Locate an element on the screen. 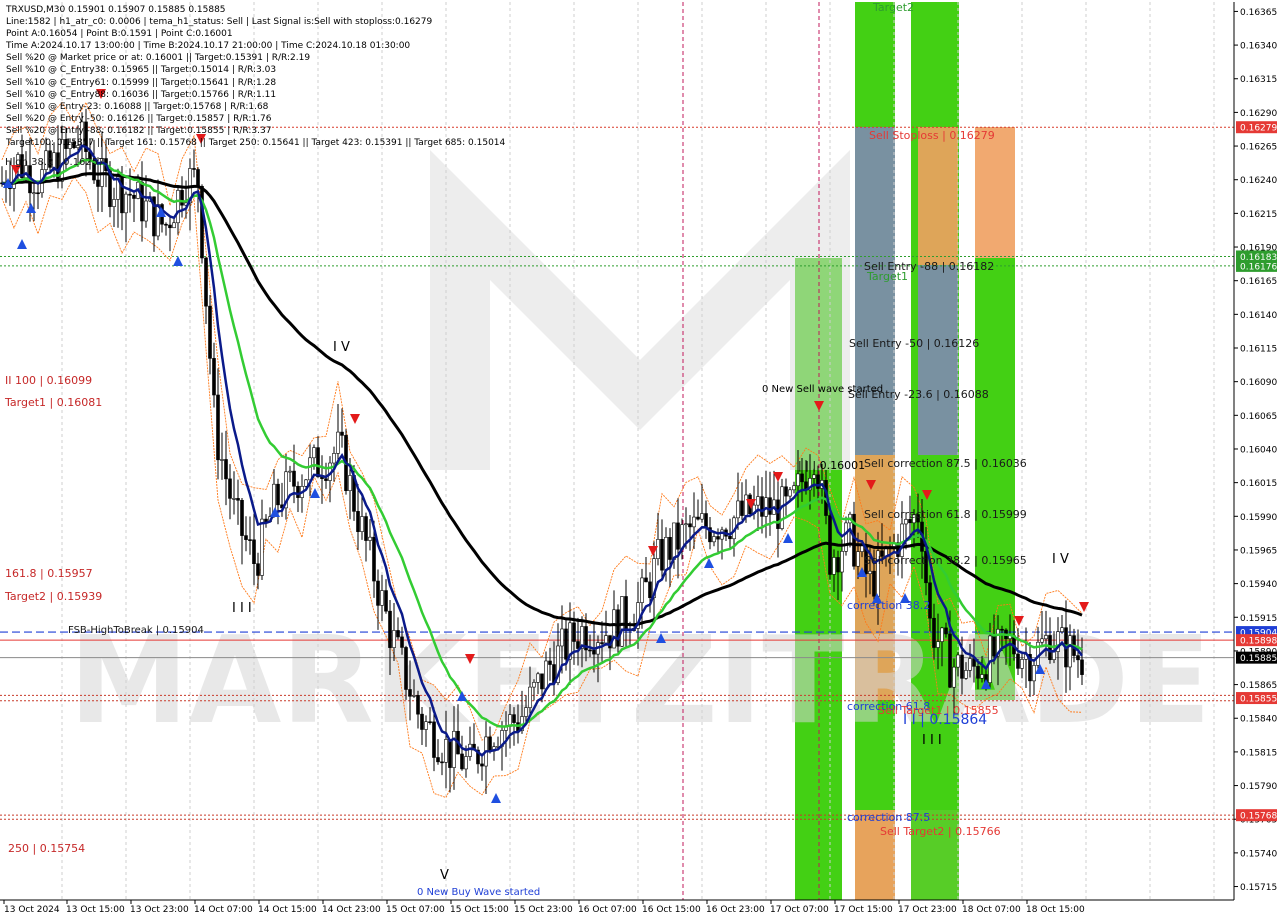 This screenshot has height=920, width=1280. level-label: I V is located at coordinates (341, 347).